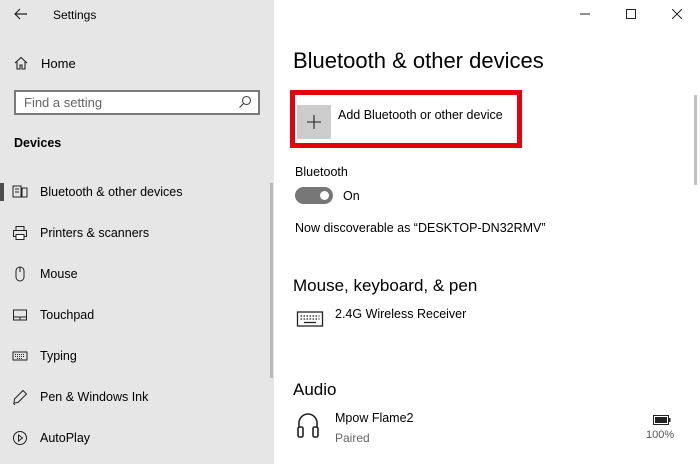  What do you see at coordinates (111, 192) in the screenshot?
I see `sidebar-item-label: Bluetooth & other devices` at bounding box center [111, 192].